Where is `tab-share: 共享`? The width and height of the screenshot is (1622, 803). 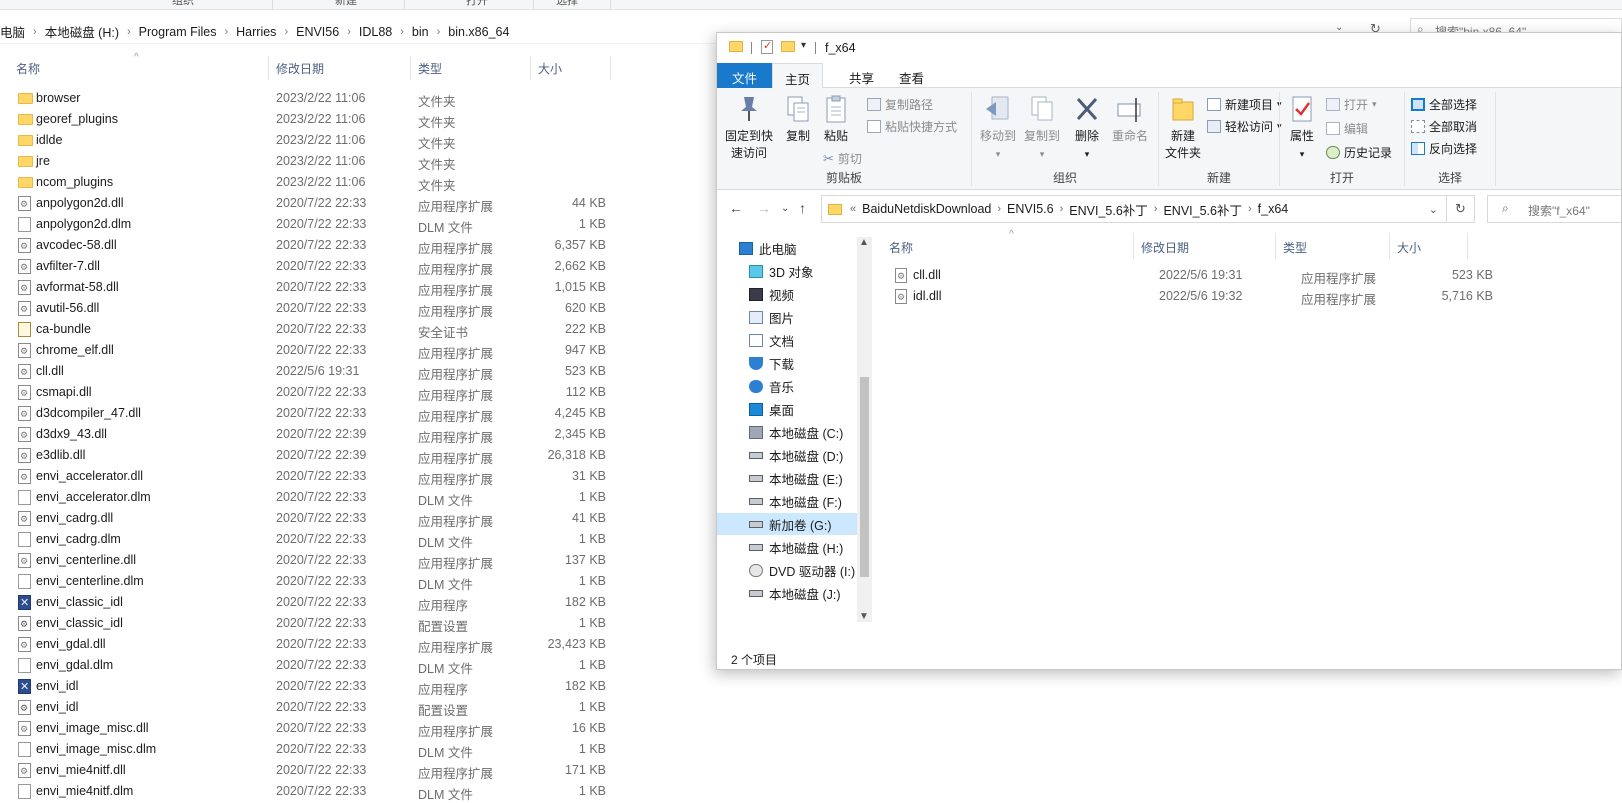
tab-share: 共享 is located at coordinates (861, 75).